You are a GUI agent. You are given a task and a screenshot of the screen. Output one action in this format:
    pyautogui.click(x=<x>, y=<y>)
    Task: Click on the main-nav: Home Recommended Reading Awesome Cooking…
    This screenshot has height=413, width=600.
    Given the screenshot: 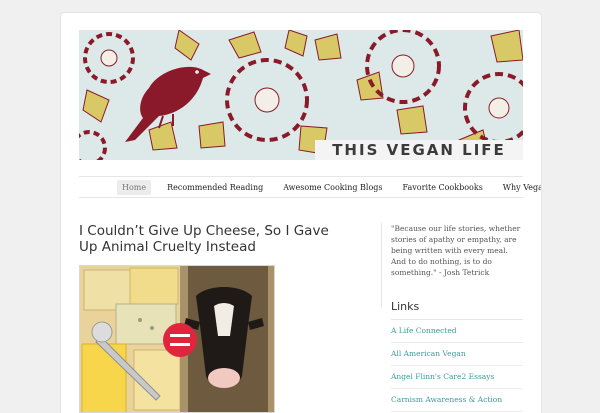 What is the action you would take?
    pyautogui.click(x=310, y=187)
    